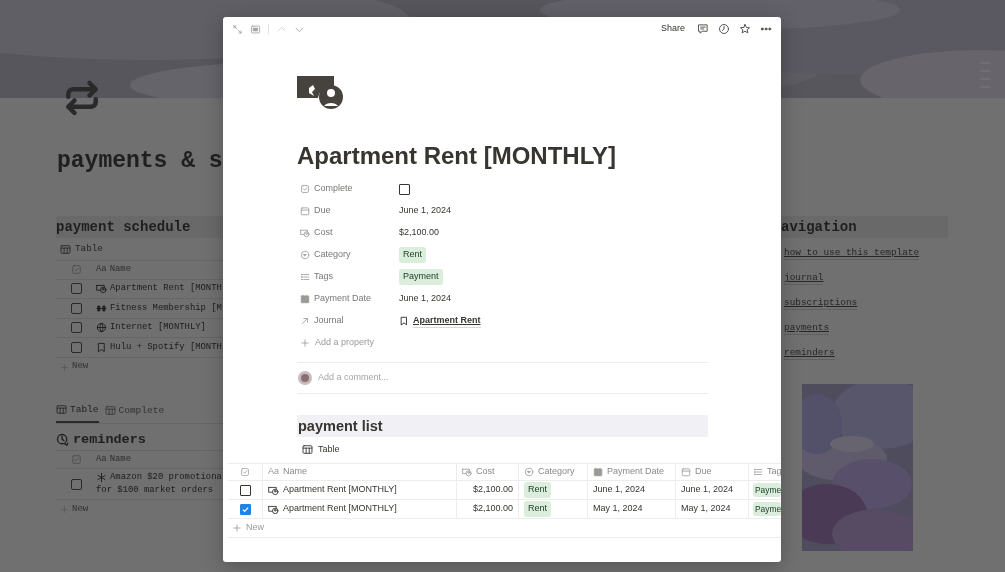  I want to click on table-cell: $2,100.00, so click(492, 490).